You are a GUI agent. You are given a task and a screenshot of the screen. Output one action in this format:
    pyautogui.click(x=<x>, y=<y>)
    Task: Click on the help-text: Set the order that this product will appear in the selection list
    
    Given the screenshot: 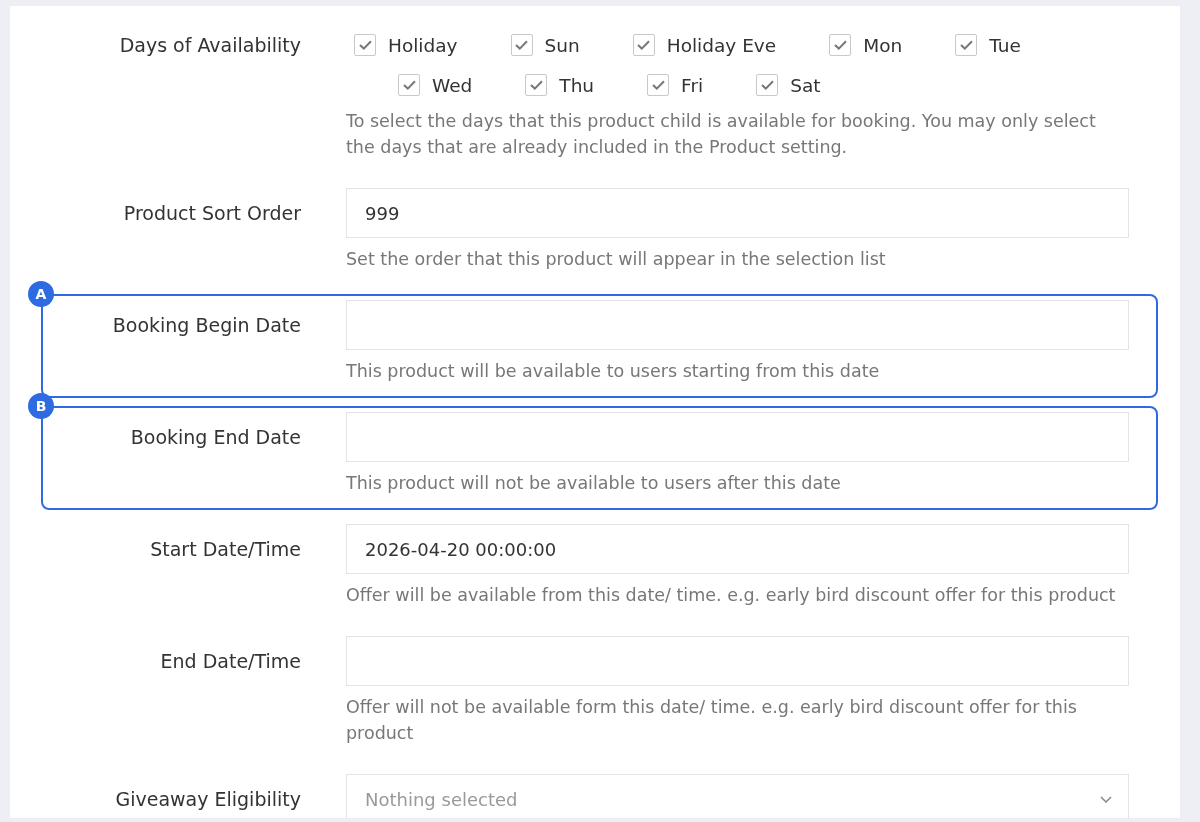 What is the action you would take?
    pyautogui.click(x=616, y=259)
    